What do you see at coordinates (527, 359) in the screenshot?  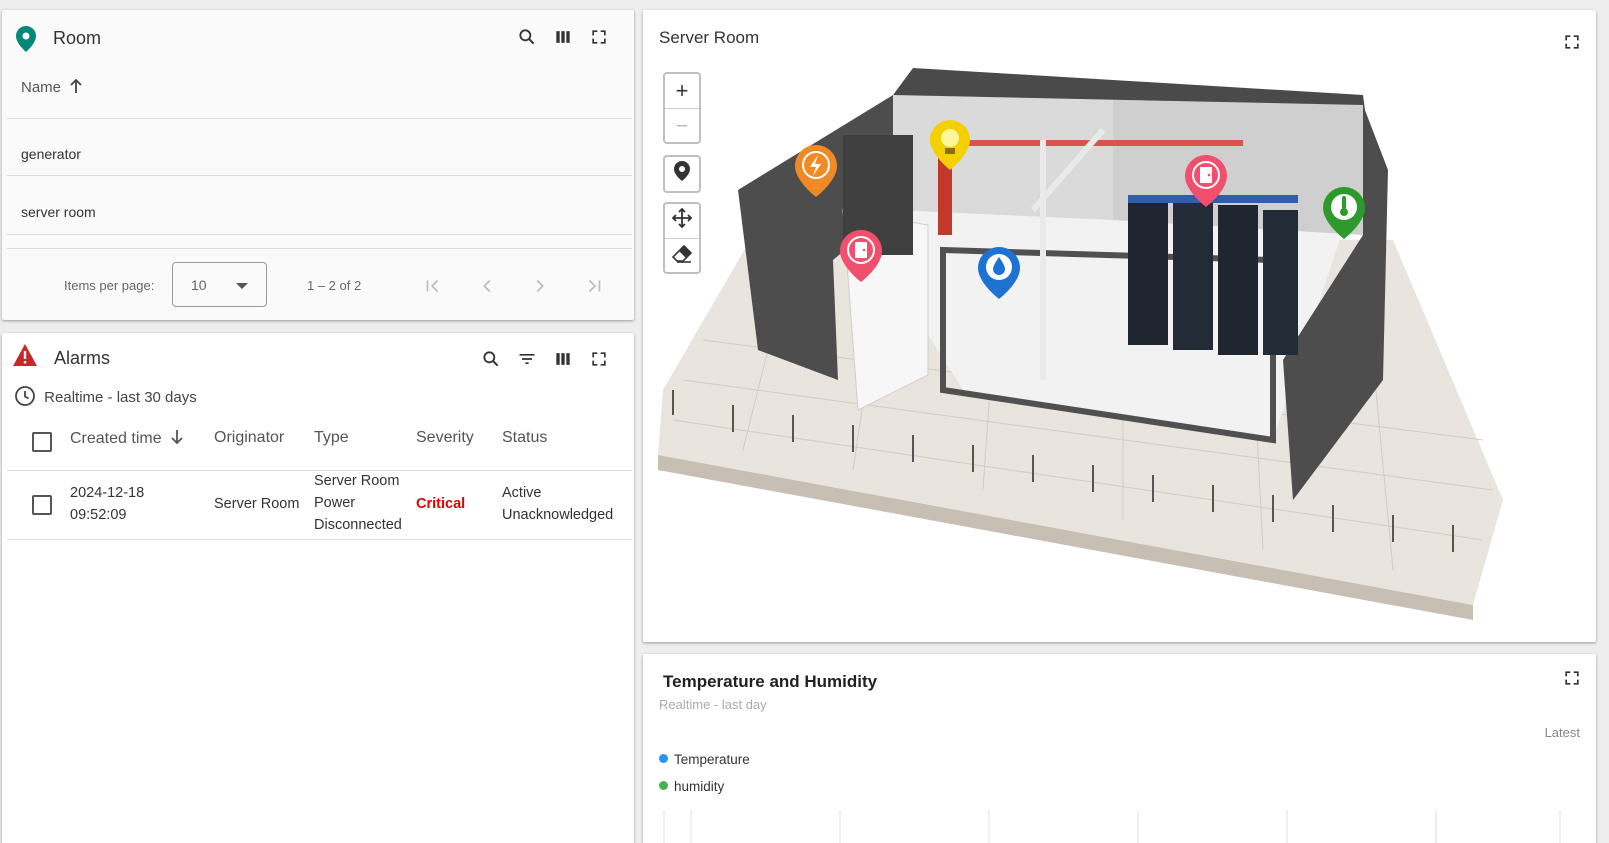 I see `filter-icon` at bounding box center [527, 359].